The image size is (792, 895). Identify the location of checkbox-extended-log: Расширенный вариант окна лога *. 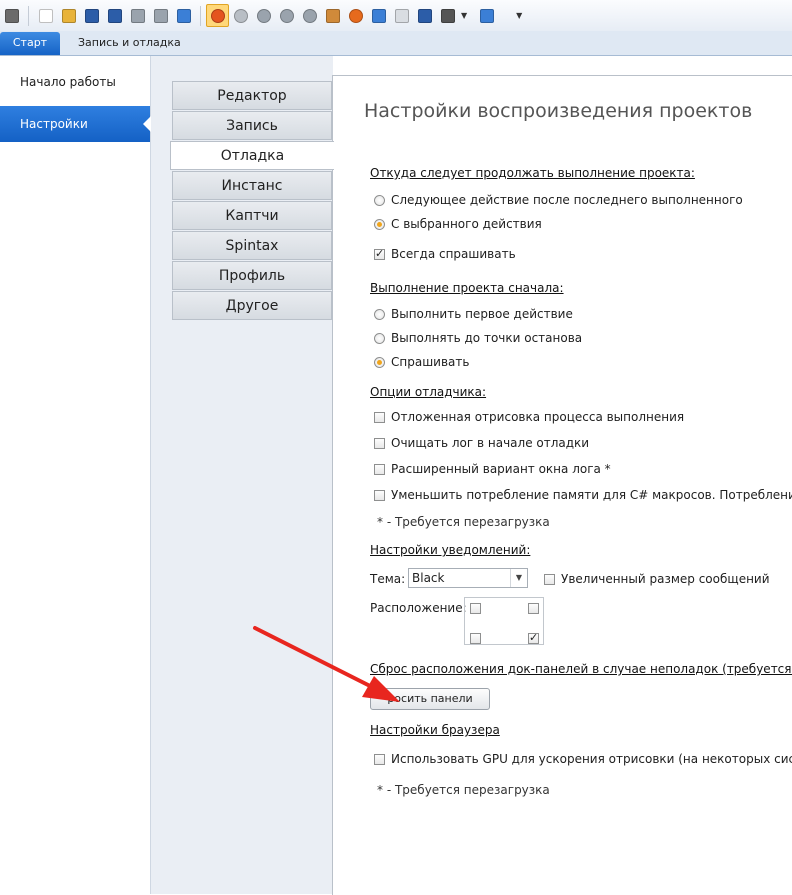
(492, 469).